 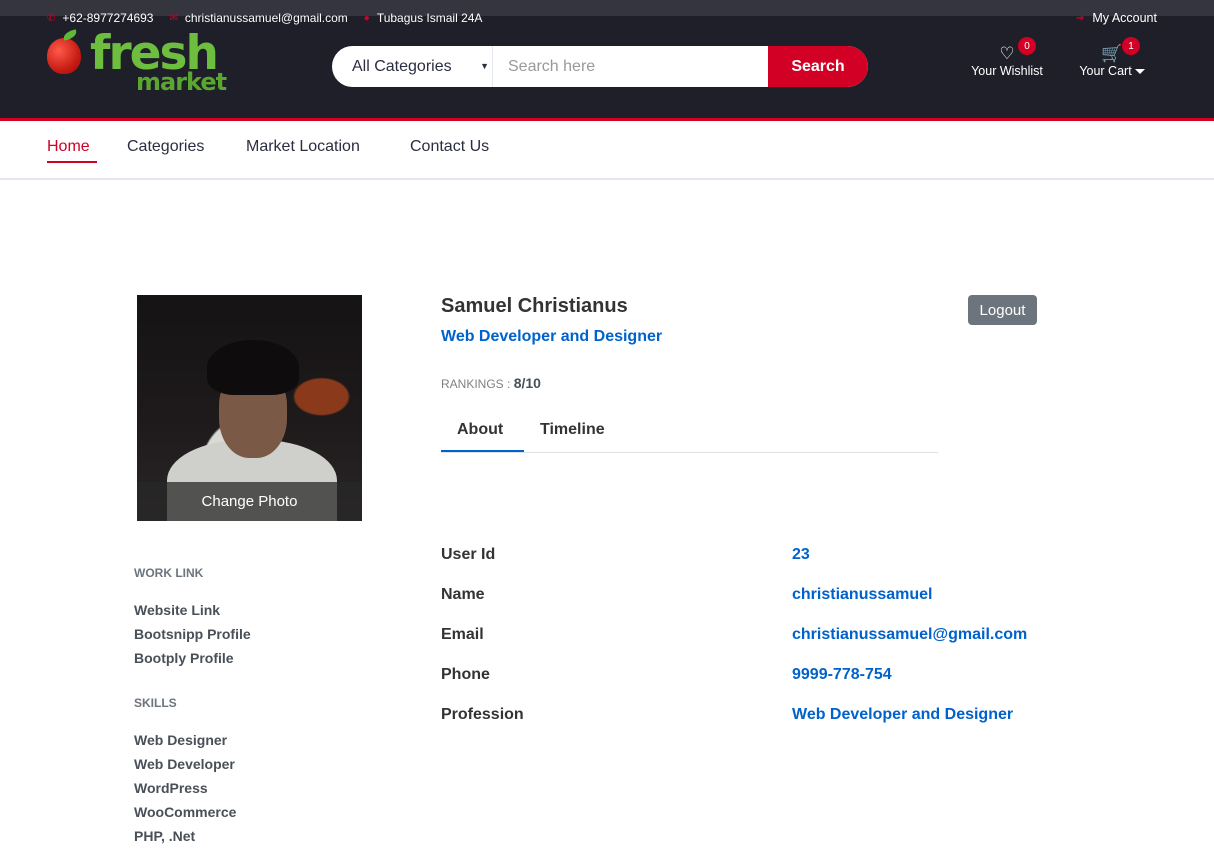 What do you see at coordinates (689, 433) in the screenshot?
I see `profile-tabs: About Timeline` at bounding box center [689, 433].